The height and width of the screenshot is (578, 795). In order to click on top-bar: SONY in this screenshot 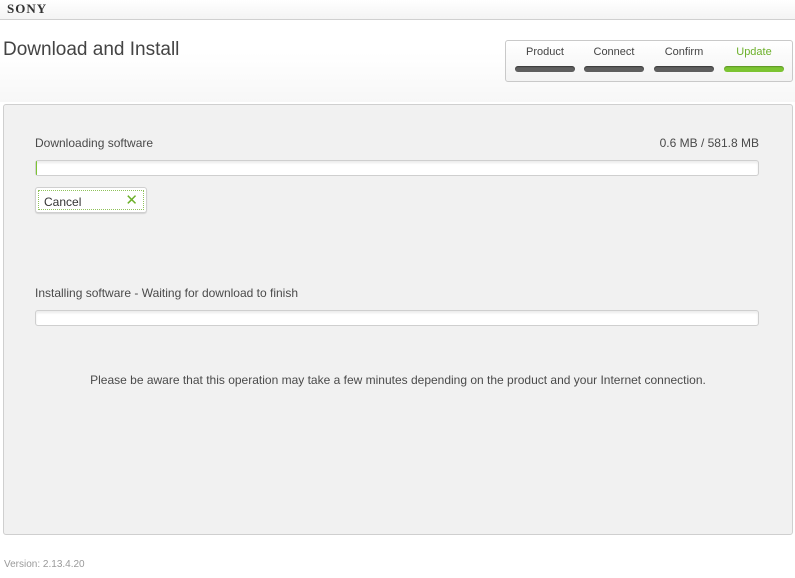, I will do `click(397, 10)`.